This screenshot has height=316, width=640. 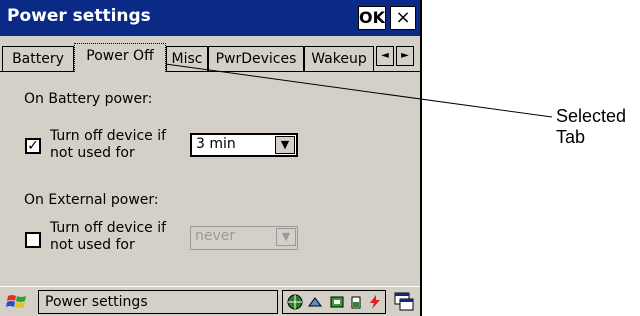 What do you see at coordinates (591, 126) in the screenshot?
I see `selected-tab-annotation: Selected Tab` at bounding box center [591, 126].